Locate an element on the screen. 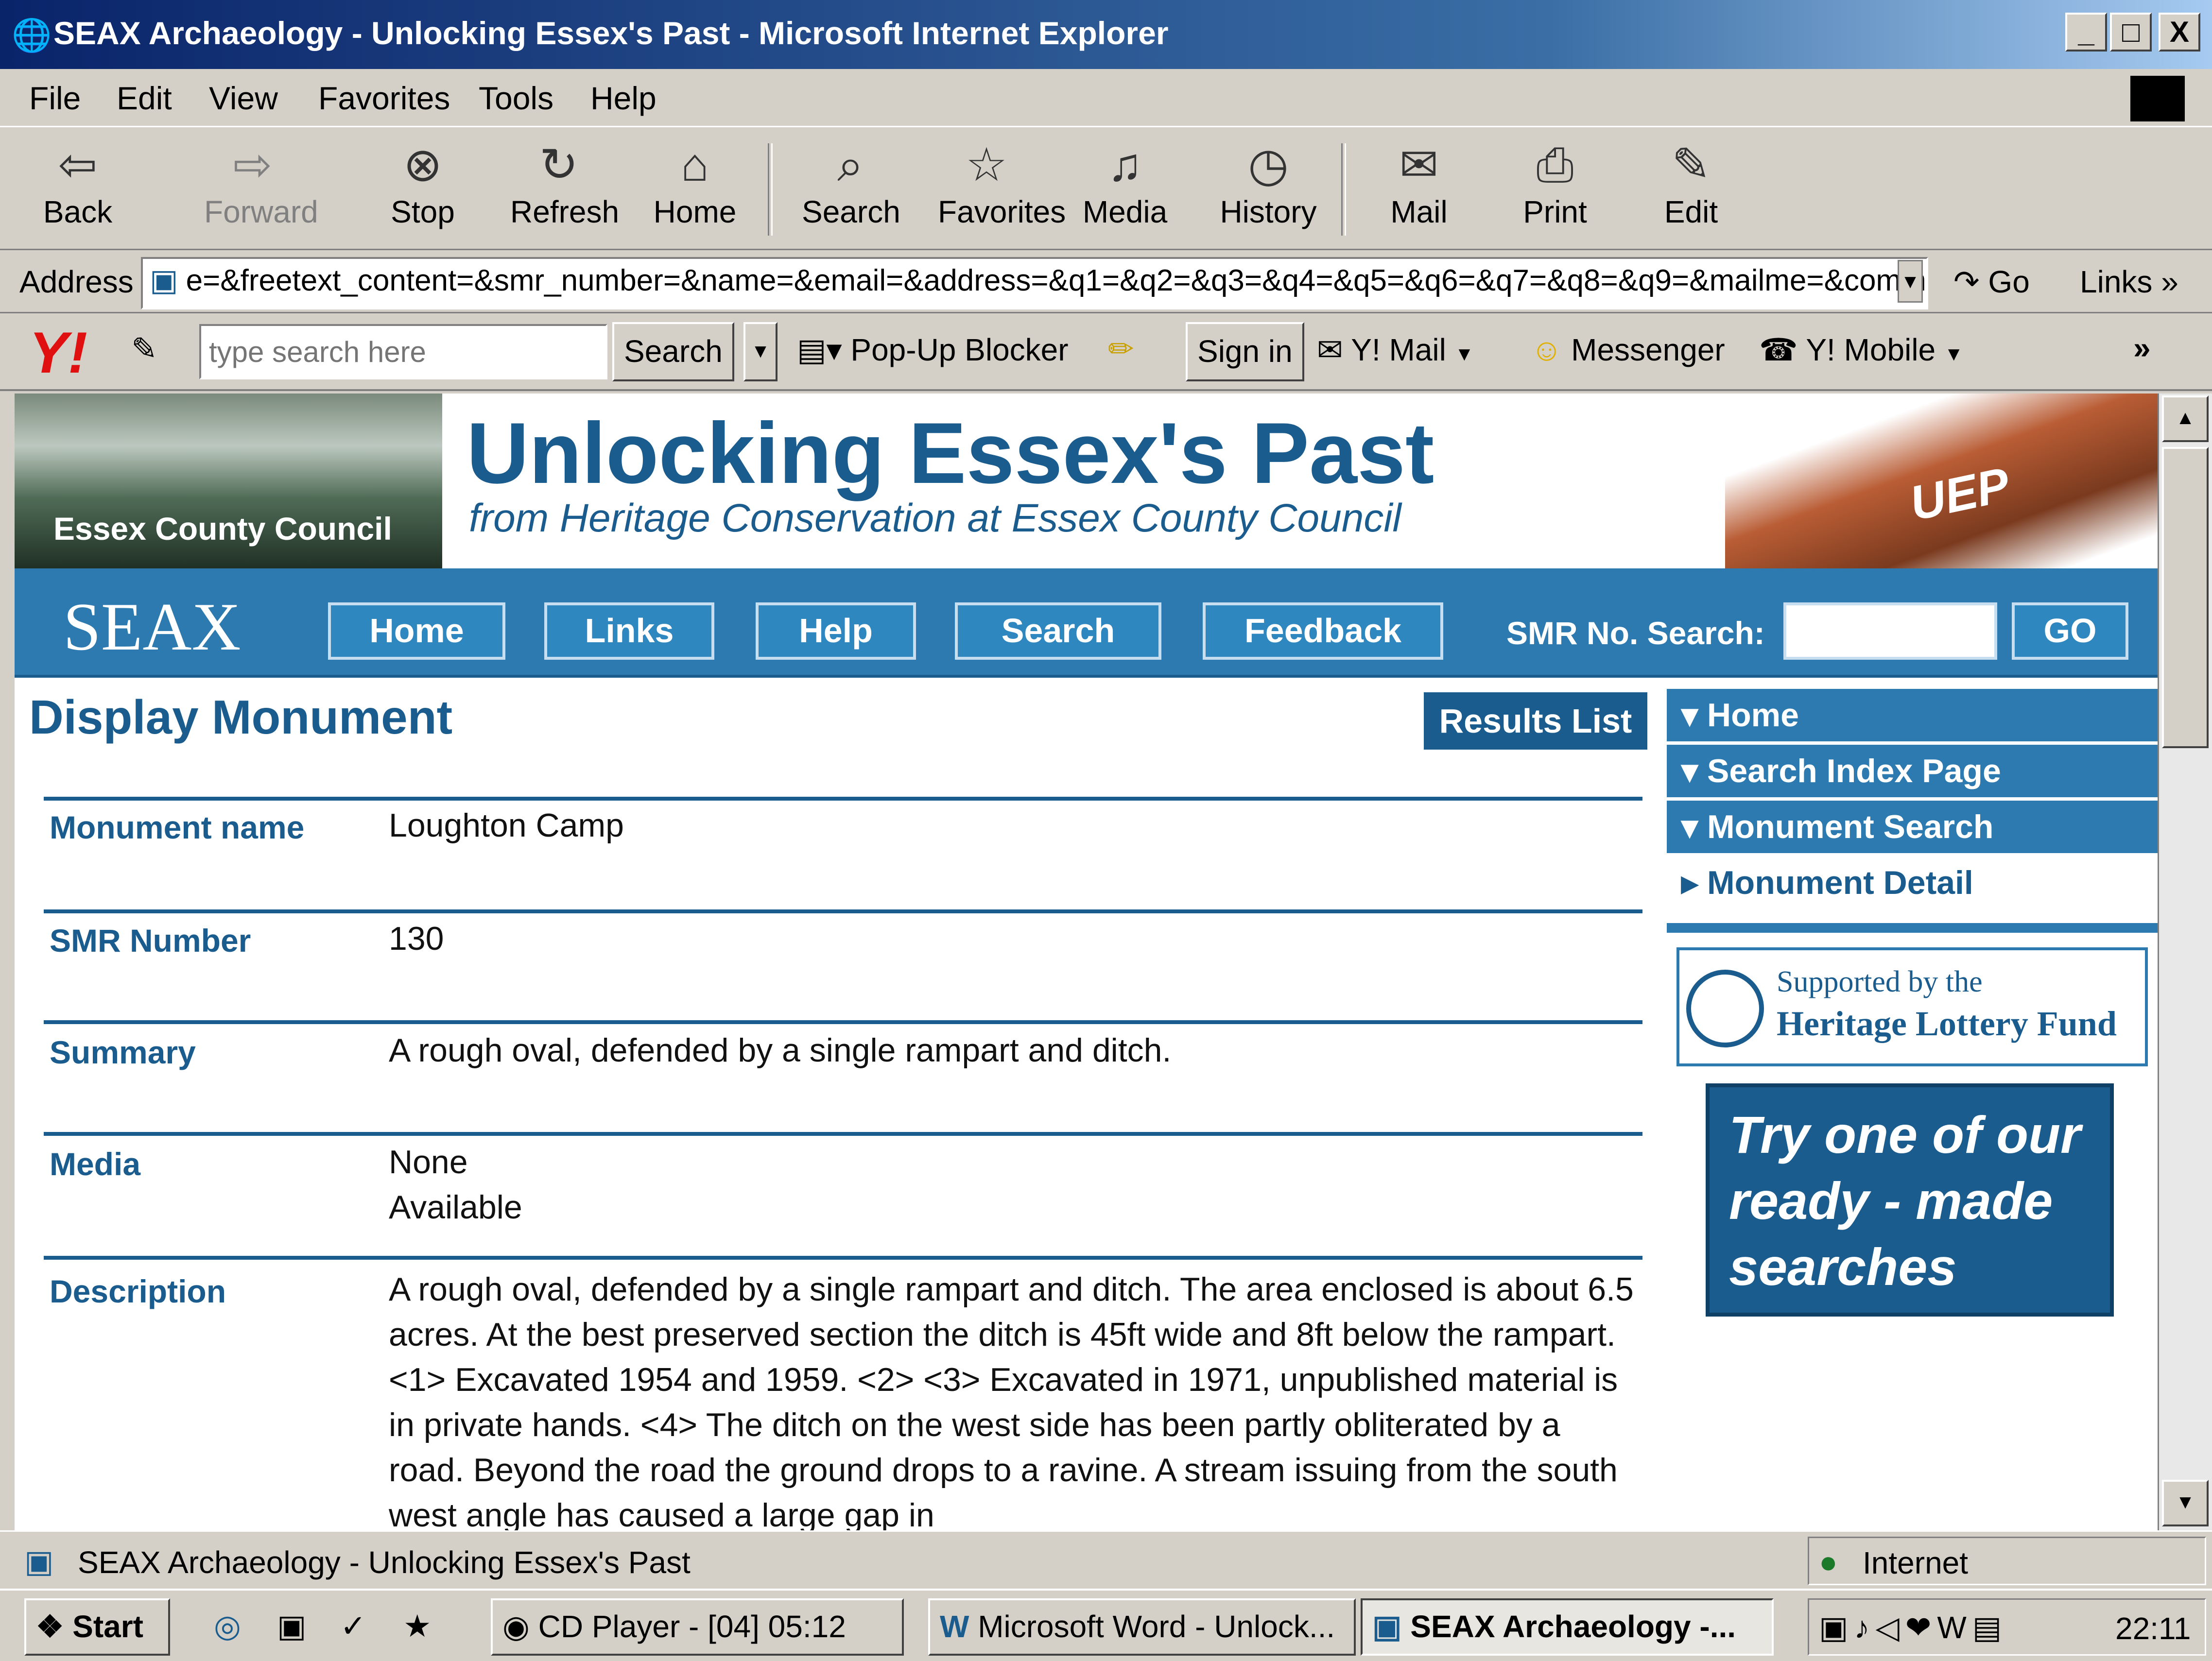 This screenshot has height=1661, width=2212. edit-icon: ✎ is located at coordinates (1691, 165).